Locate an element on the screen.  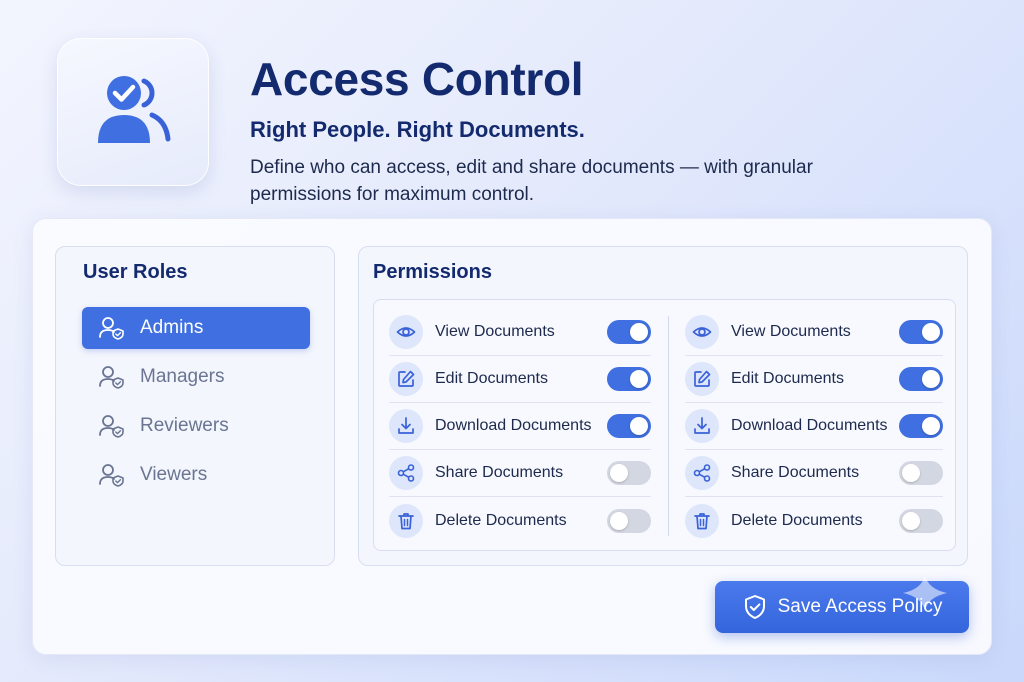
role-item-admins: Admins is located at coordinates (196, 328).